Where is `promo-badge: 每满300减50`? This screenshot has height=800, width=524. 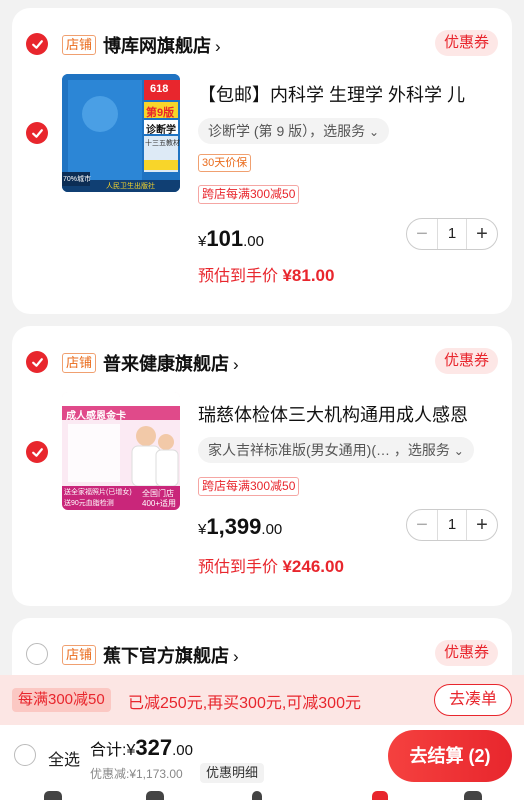
promo-badge: 每满300减50 is located at coordinates (61, 700).